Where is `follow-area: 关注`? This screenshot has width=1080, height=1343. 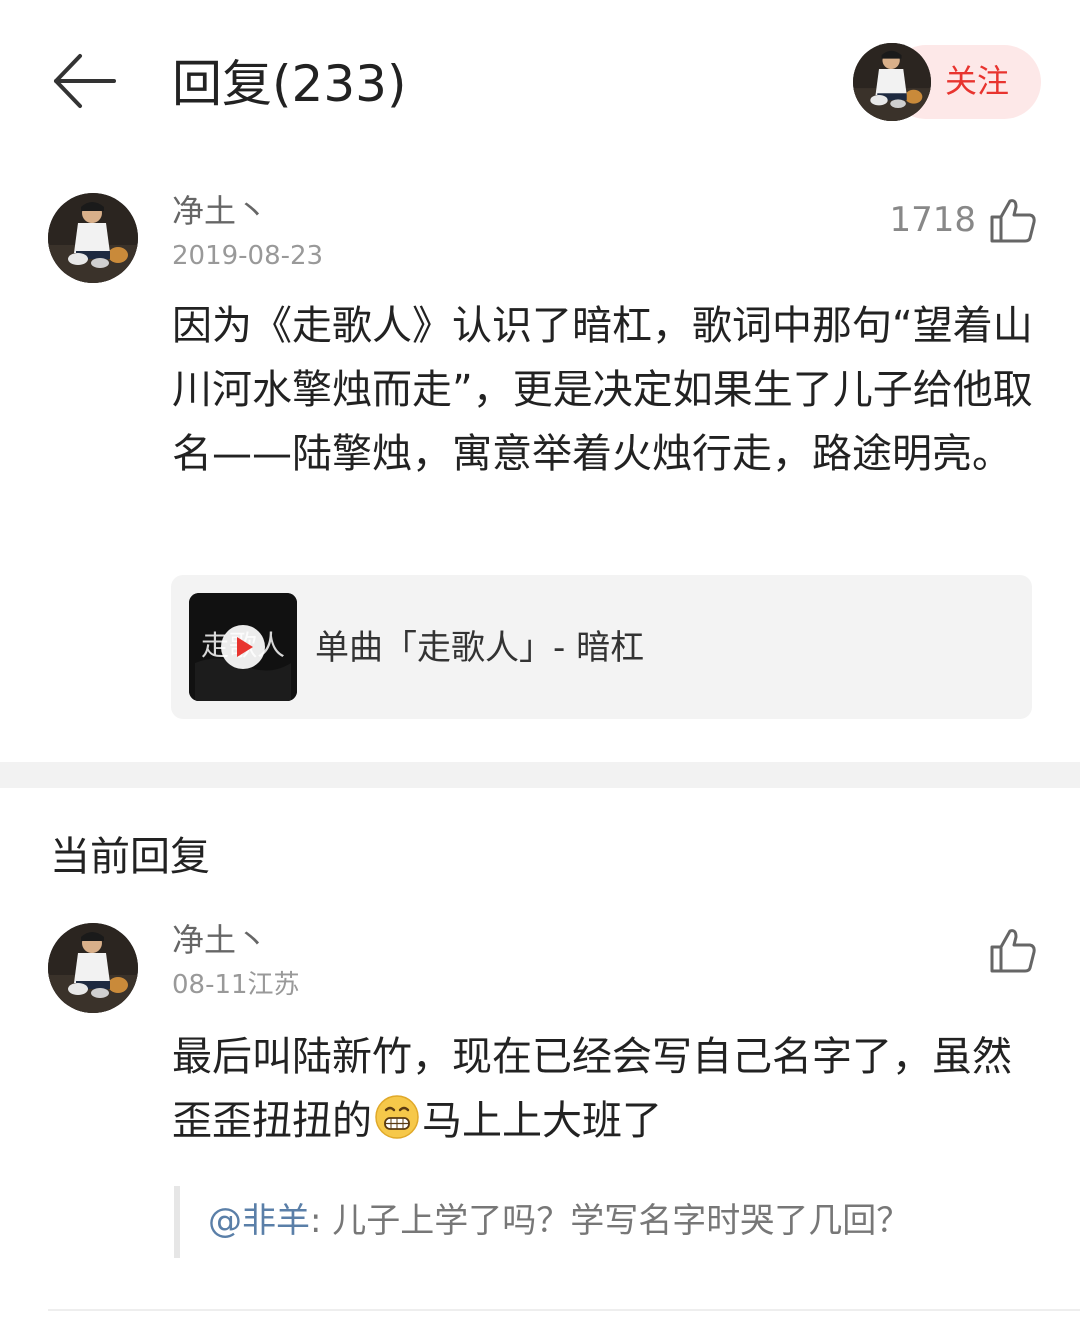
follow-area: 关注 is located at coordinates (947, 82).